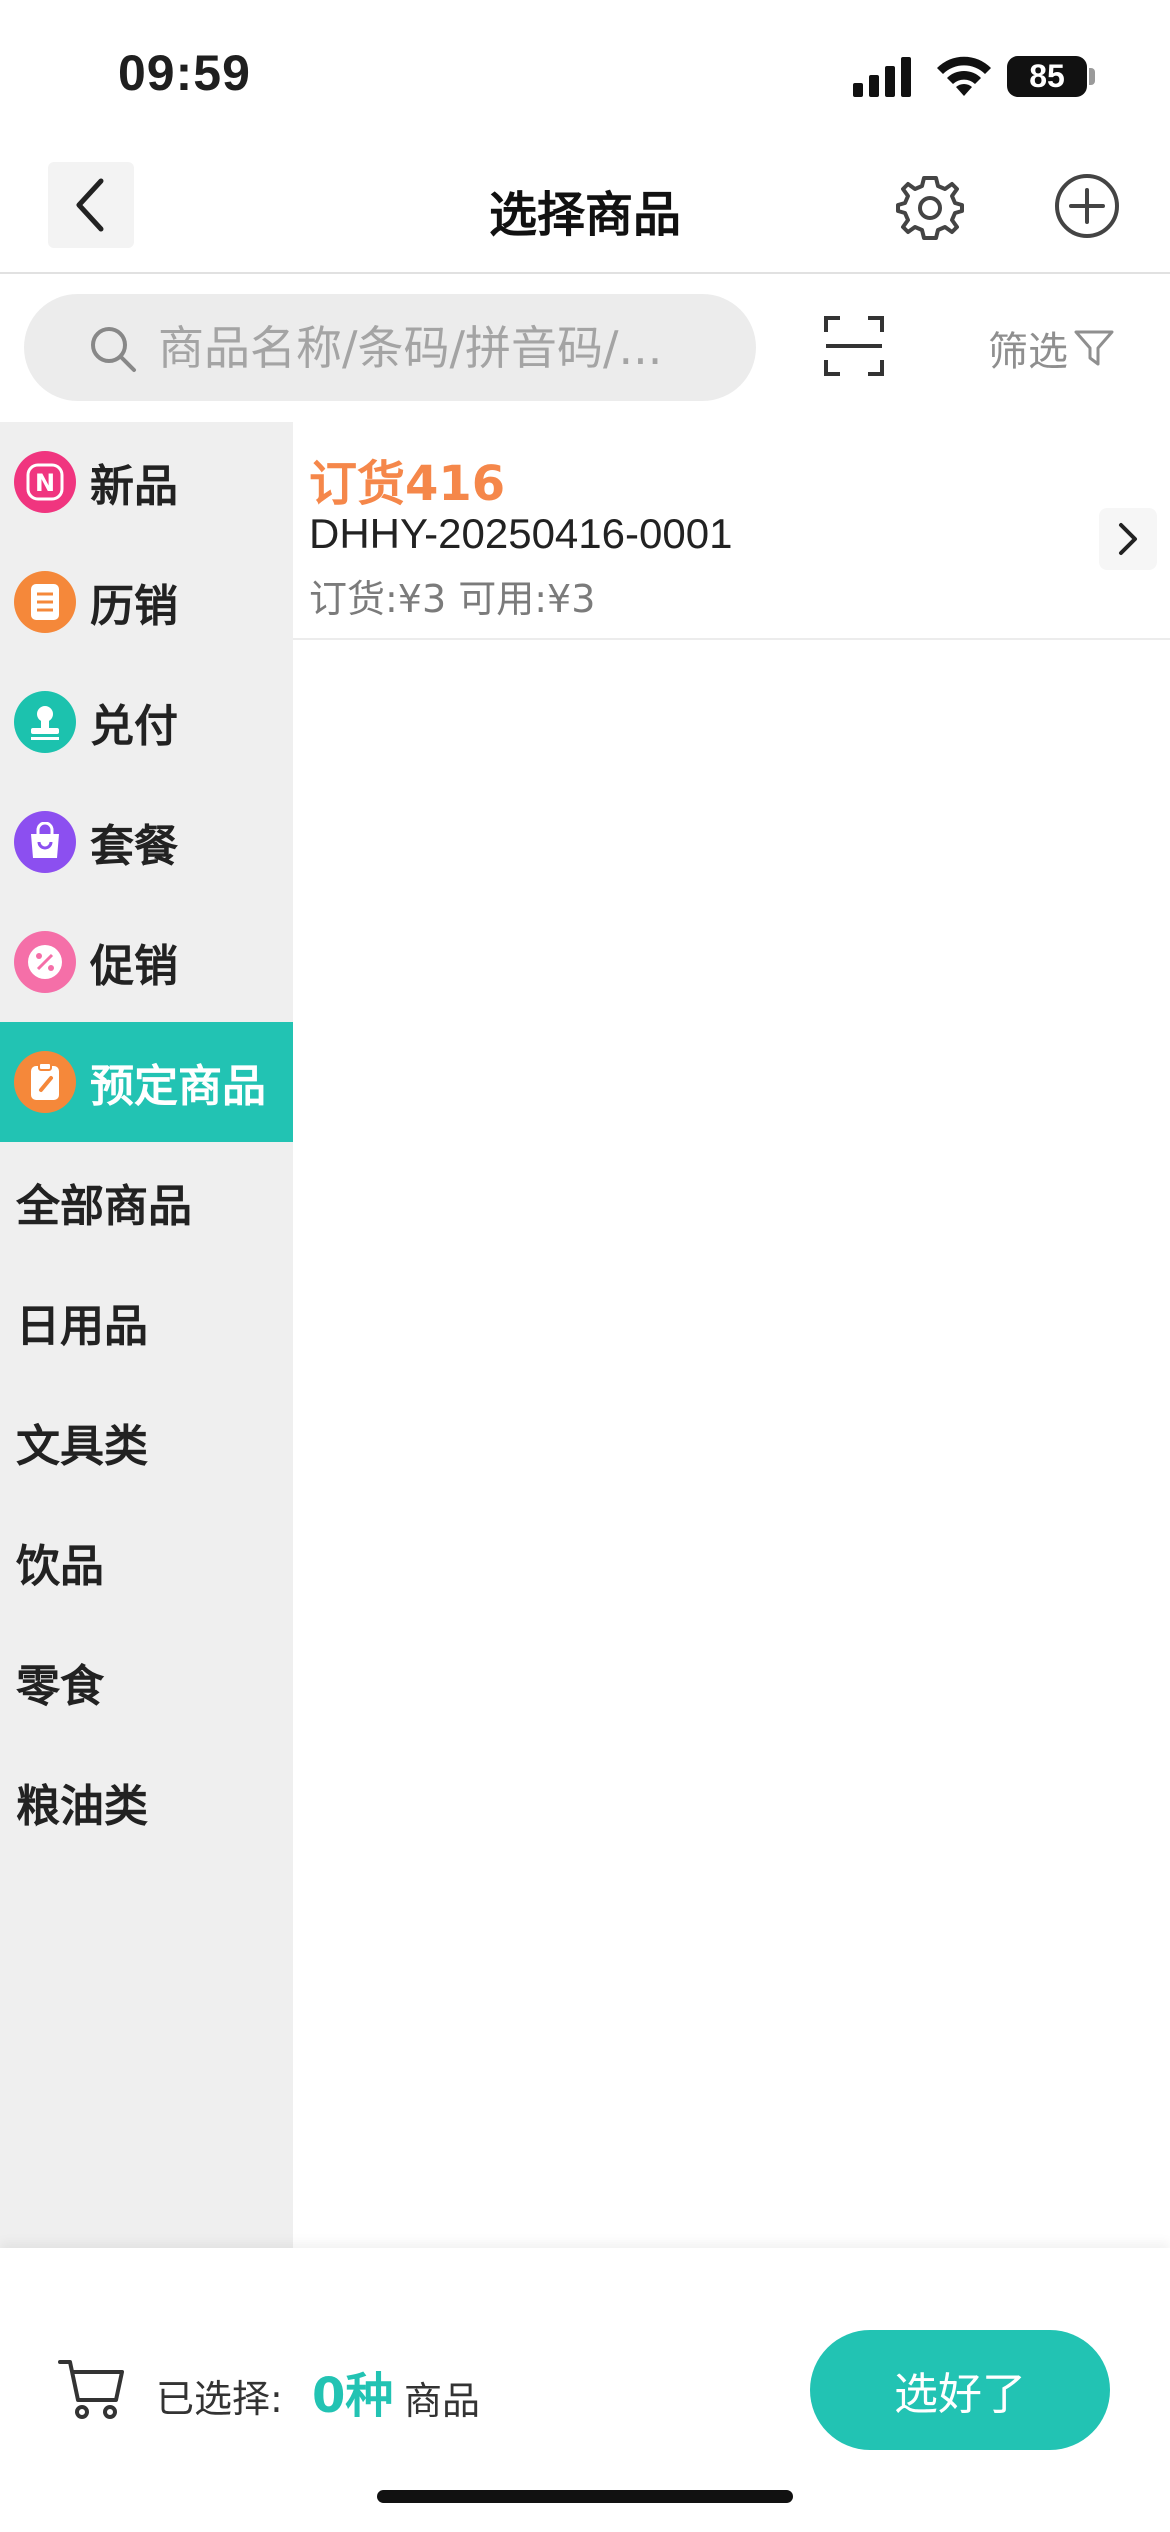 Image resolution: width=1170 pixels, height=2532 pixels. Describe the element at coordinates (45, 962) in the screenshot. I see `discount-icon` at that location.